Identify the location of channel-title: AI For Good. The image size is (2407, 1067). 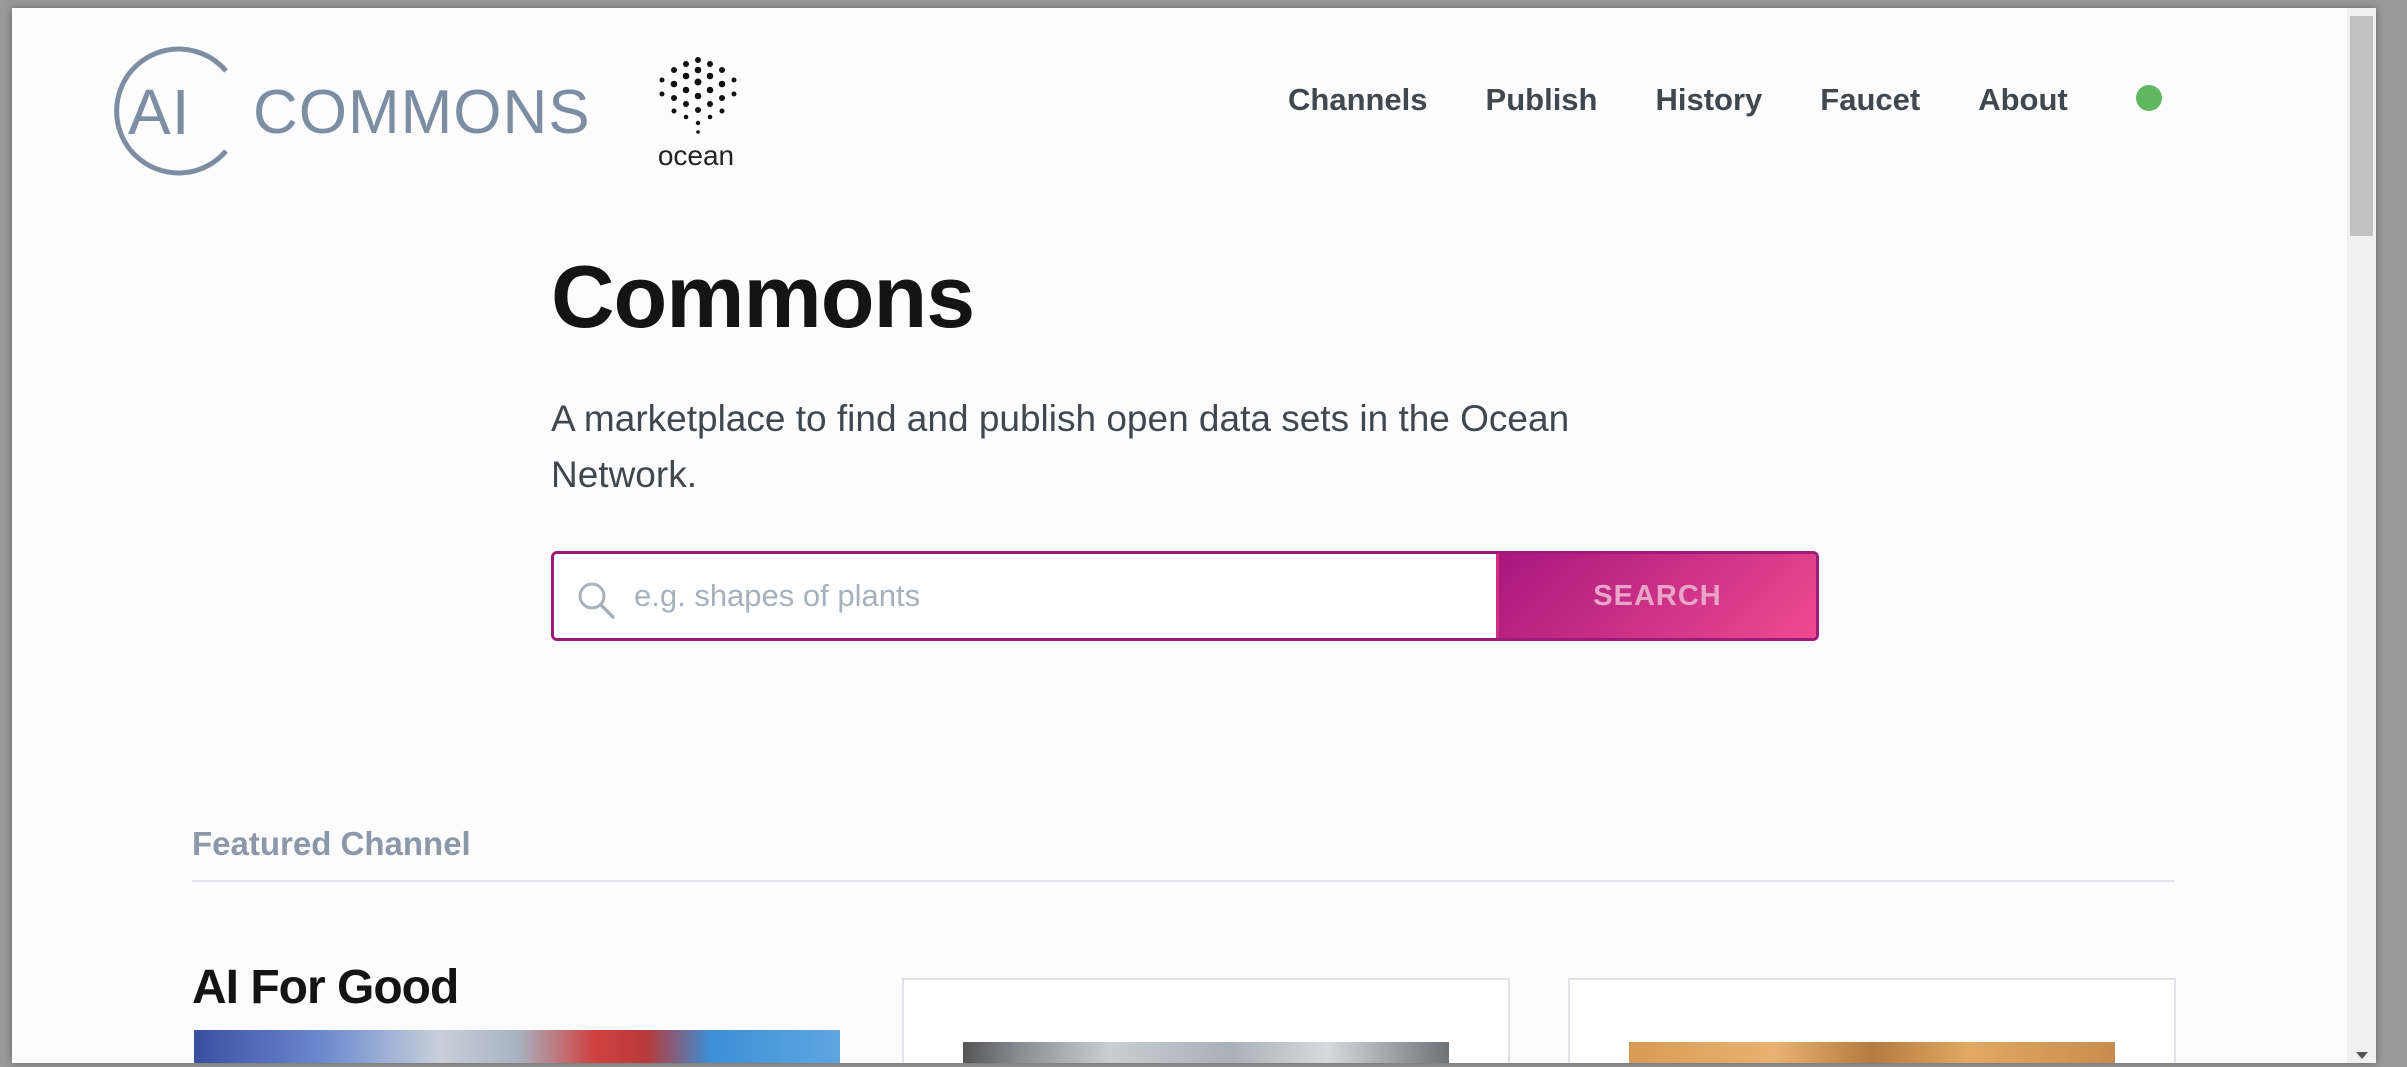
(325, 987).